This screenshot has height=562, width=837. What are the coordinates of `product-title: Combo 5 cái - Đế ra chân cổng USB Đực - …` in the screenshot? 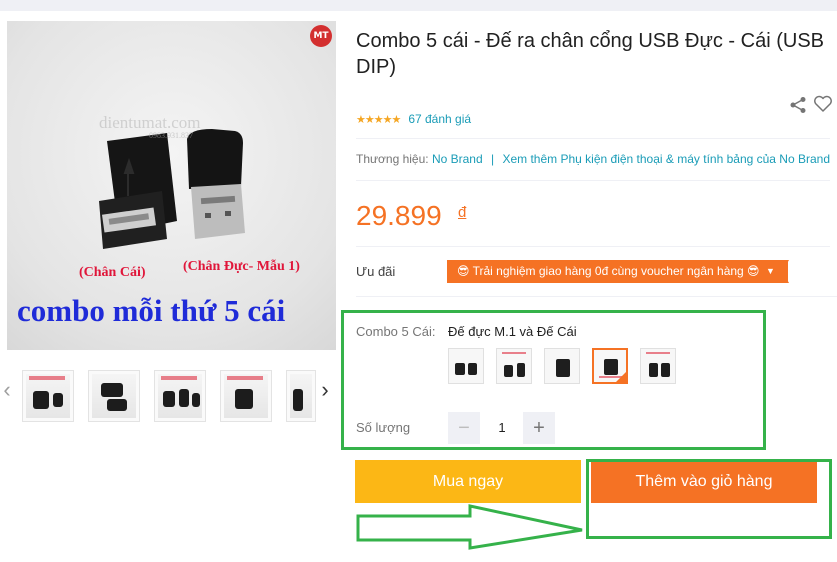 It's located at (590, 54).